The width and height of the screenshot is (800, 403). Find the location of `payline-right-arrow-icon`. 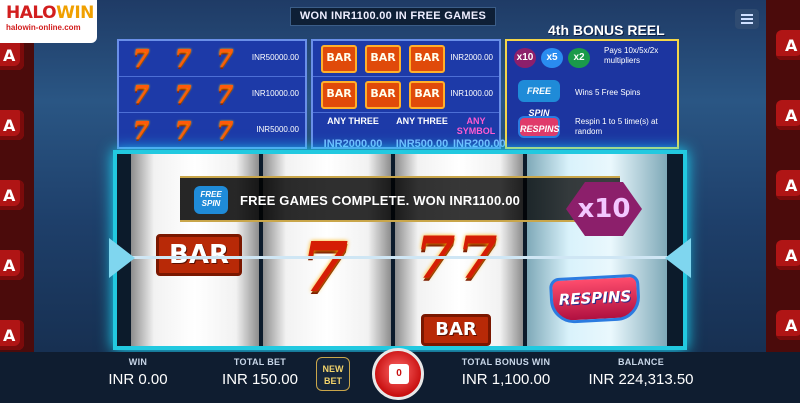

payline-right-arrow-icon is located at coordinates (678, 258).